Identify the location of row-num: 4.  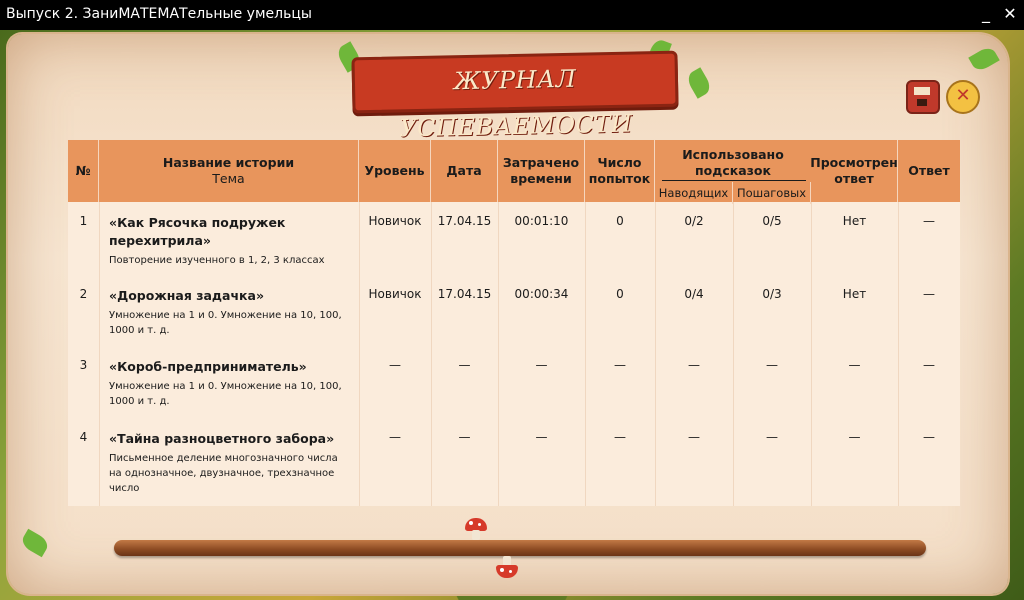
(83, 437).